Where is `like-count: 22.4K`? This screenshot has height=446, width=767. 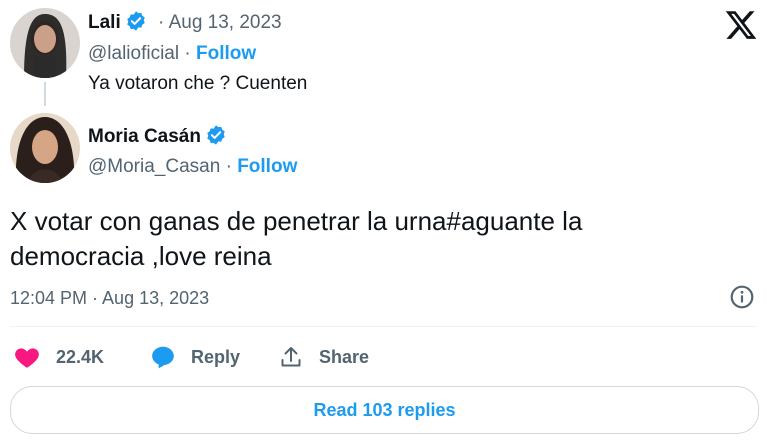 like-count: 22.4K is located at coordinates (80, 356).